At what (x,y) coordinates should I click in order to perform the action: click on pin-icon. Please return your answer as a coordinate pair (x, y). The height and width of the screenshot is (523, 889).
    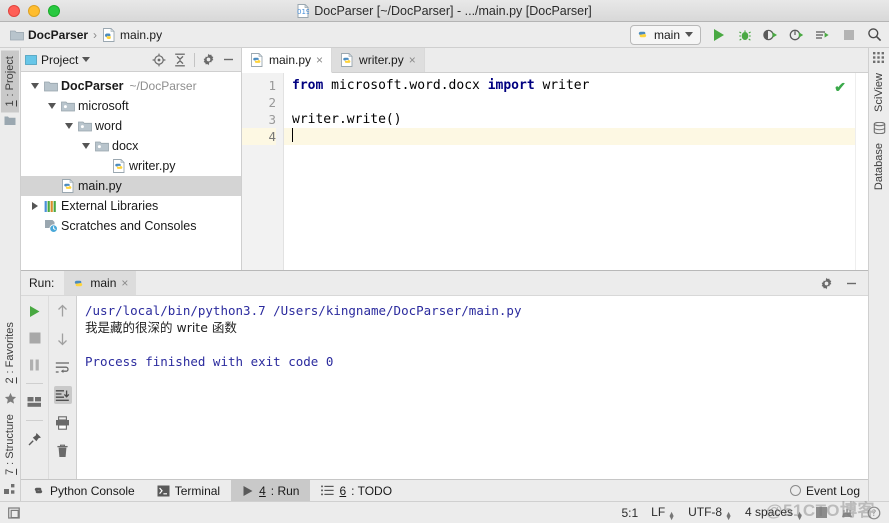
    Looking at the image, I should click on (35, 439).